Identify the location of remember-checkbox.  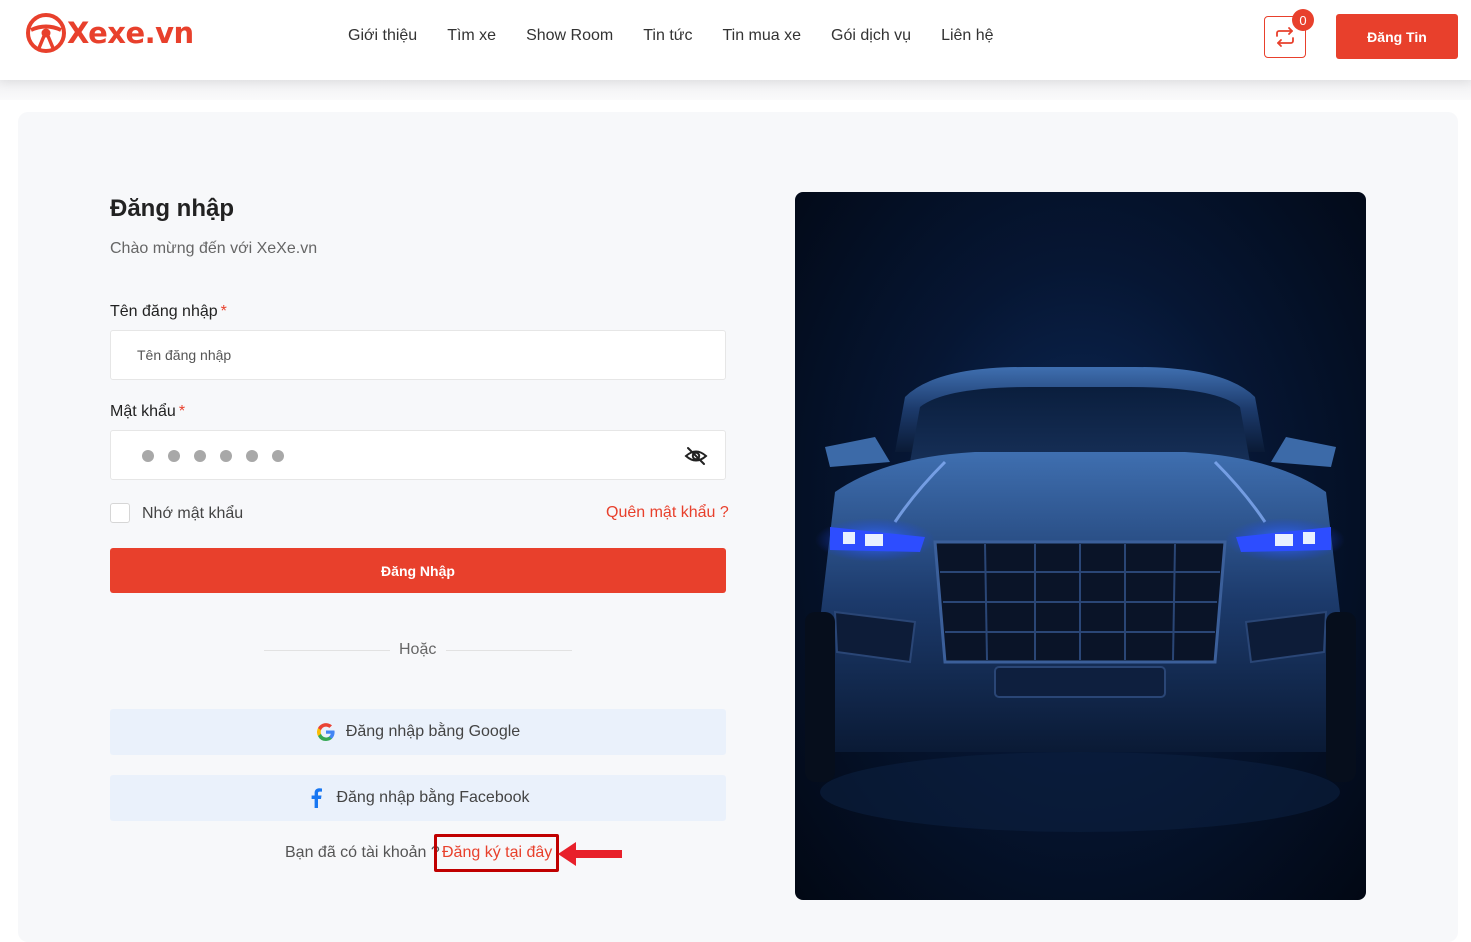
(120, 513).